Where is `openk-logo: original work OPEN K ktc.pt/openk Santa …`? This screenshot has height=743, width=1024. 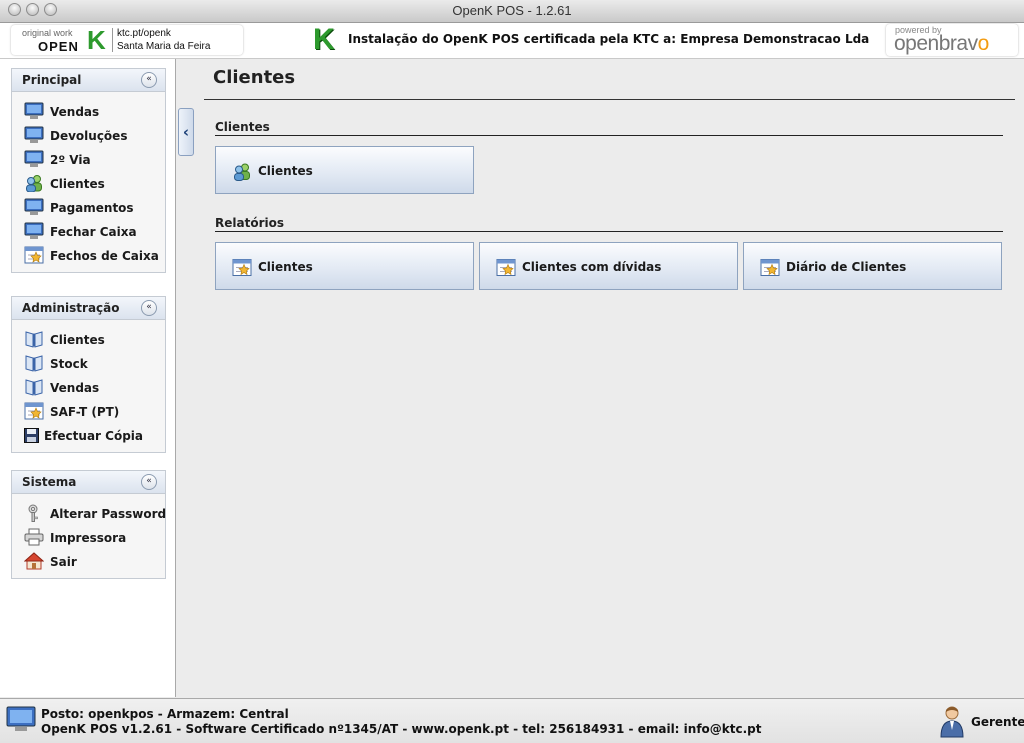
openk-logo: original work OPEN K ktc.pt/openk Santa … is located at coordinates (127, 40).